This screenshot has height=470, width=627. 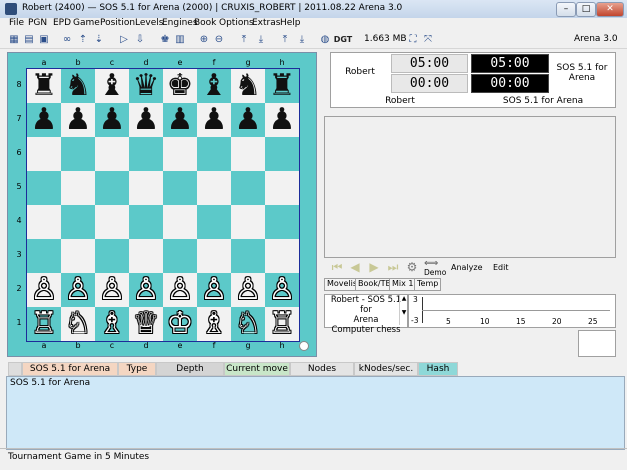 What do you see at coordinates (29, 39) in the screenshot?
I see `open-icon: ▤` at bounding box center [29, 39].